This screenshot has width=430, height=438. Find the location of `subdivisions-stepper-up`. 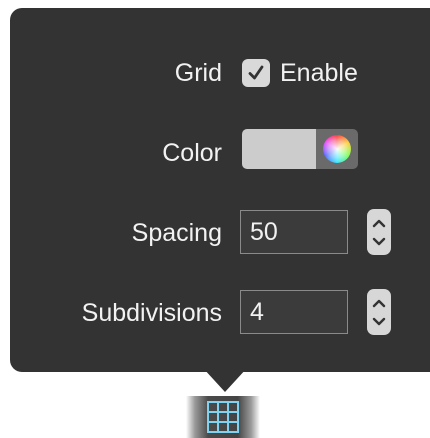

subdivisions-stepper-up is located at coordinates (379, 303).